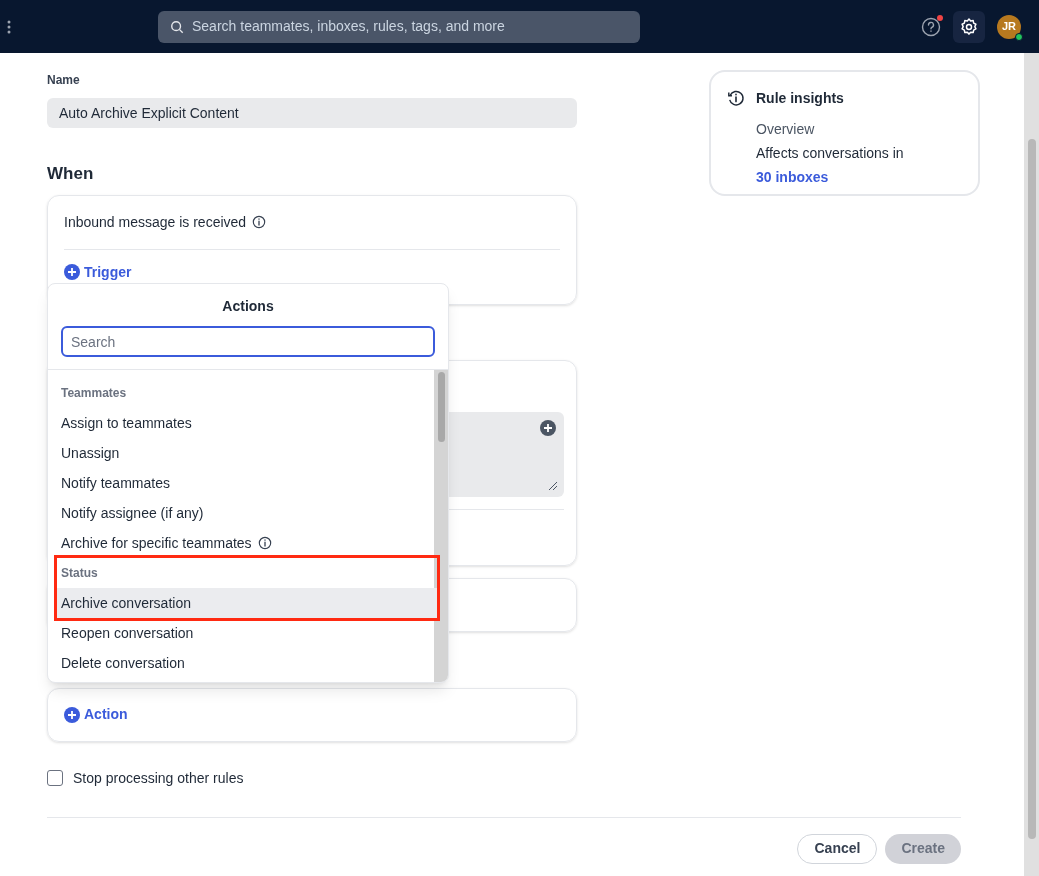 The image size is (1039, 876). I want to click on avatar: JR, so click(1009, 26).